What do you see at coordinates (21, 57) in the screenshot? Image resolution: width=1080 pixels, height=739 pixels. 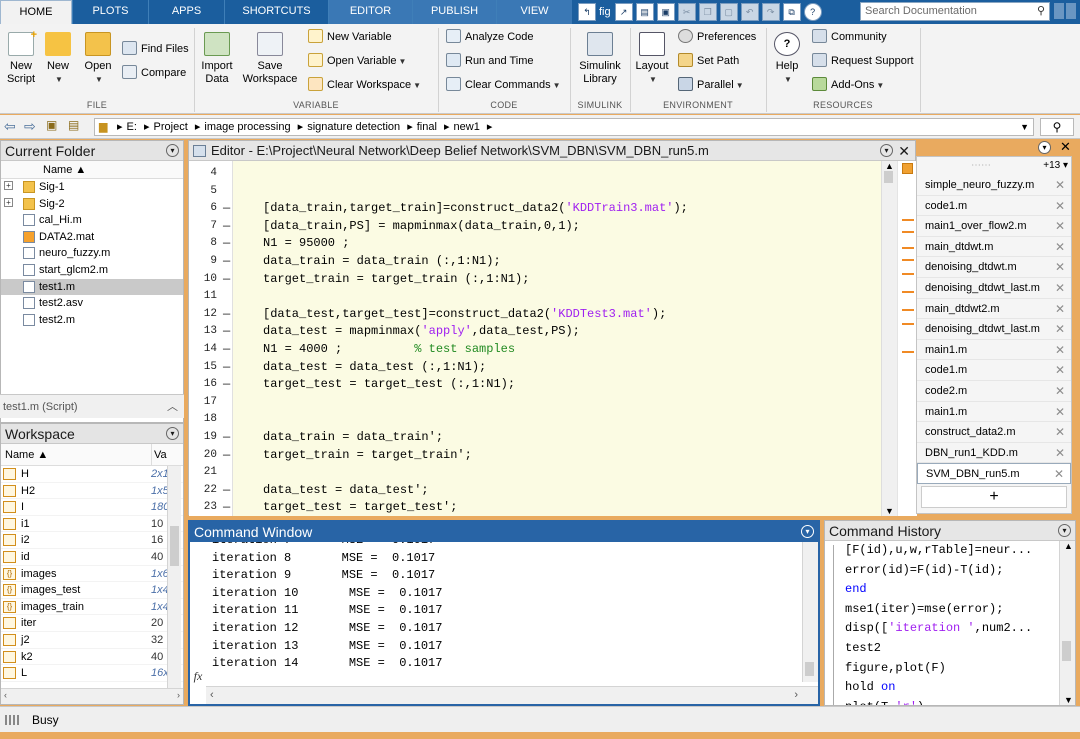 I see `new-script-button: + New Script` at bounding box center [21, 57].